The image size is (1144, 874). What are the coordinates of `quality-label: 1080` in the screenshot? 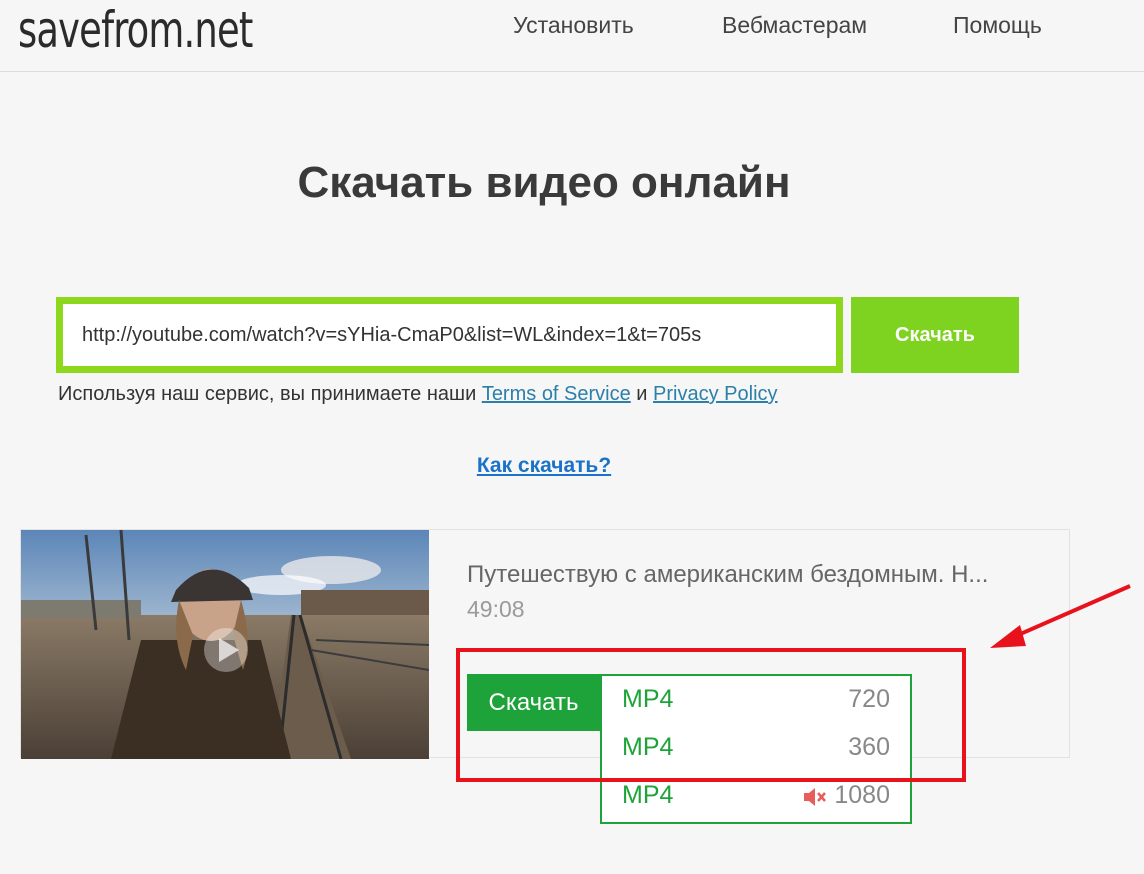 It's located at (862, 795).